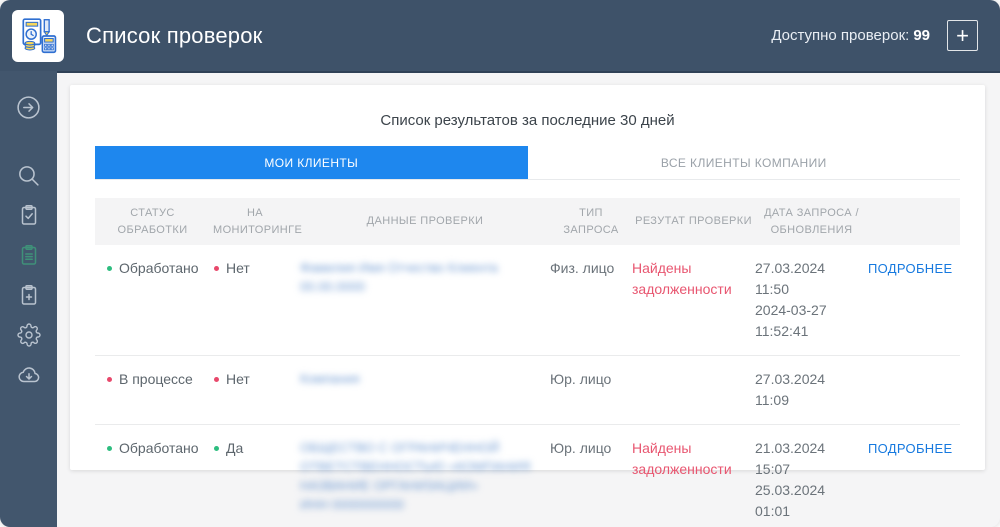 This screenshot has width=1000, height=527. I want to click on request-date-cell: 21.03.2024 15:07 25.03.2024 01:01, so click(811, 475).